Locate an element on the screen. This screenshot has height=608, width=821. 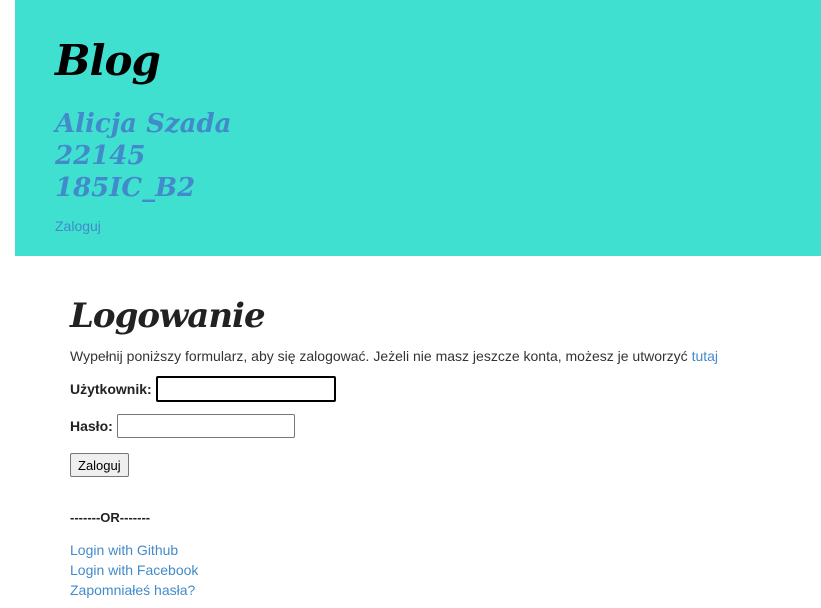
author-name: Alicja Szada is located at coordinates (143, 124).